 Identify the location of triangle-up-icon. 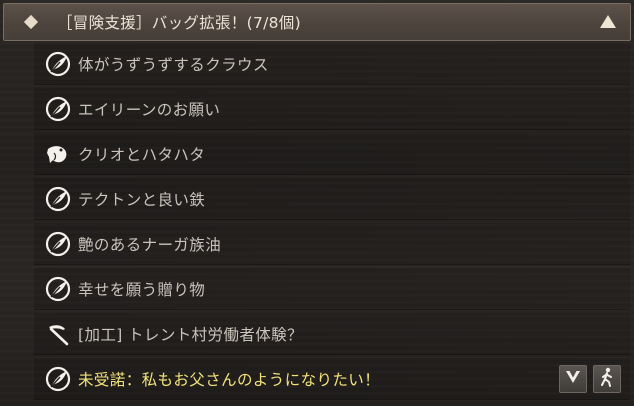
(608, 21).